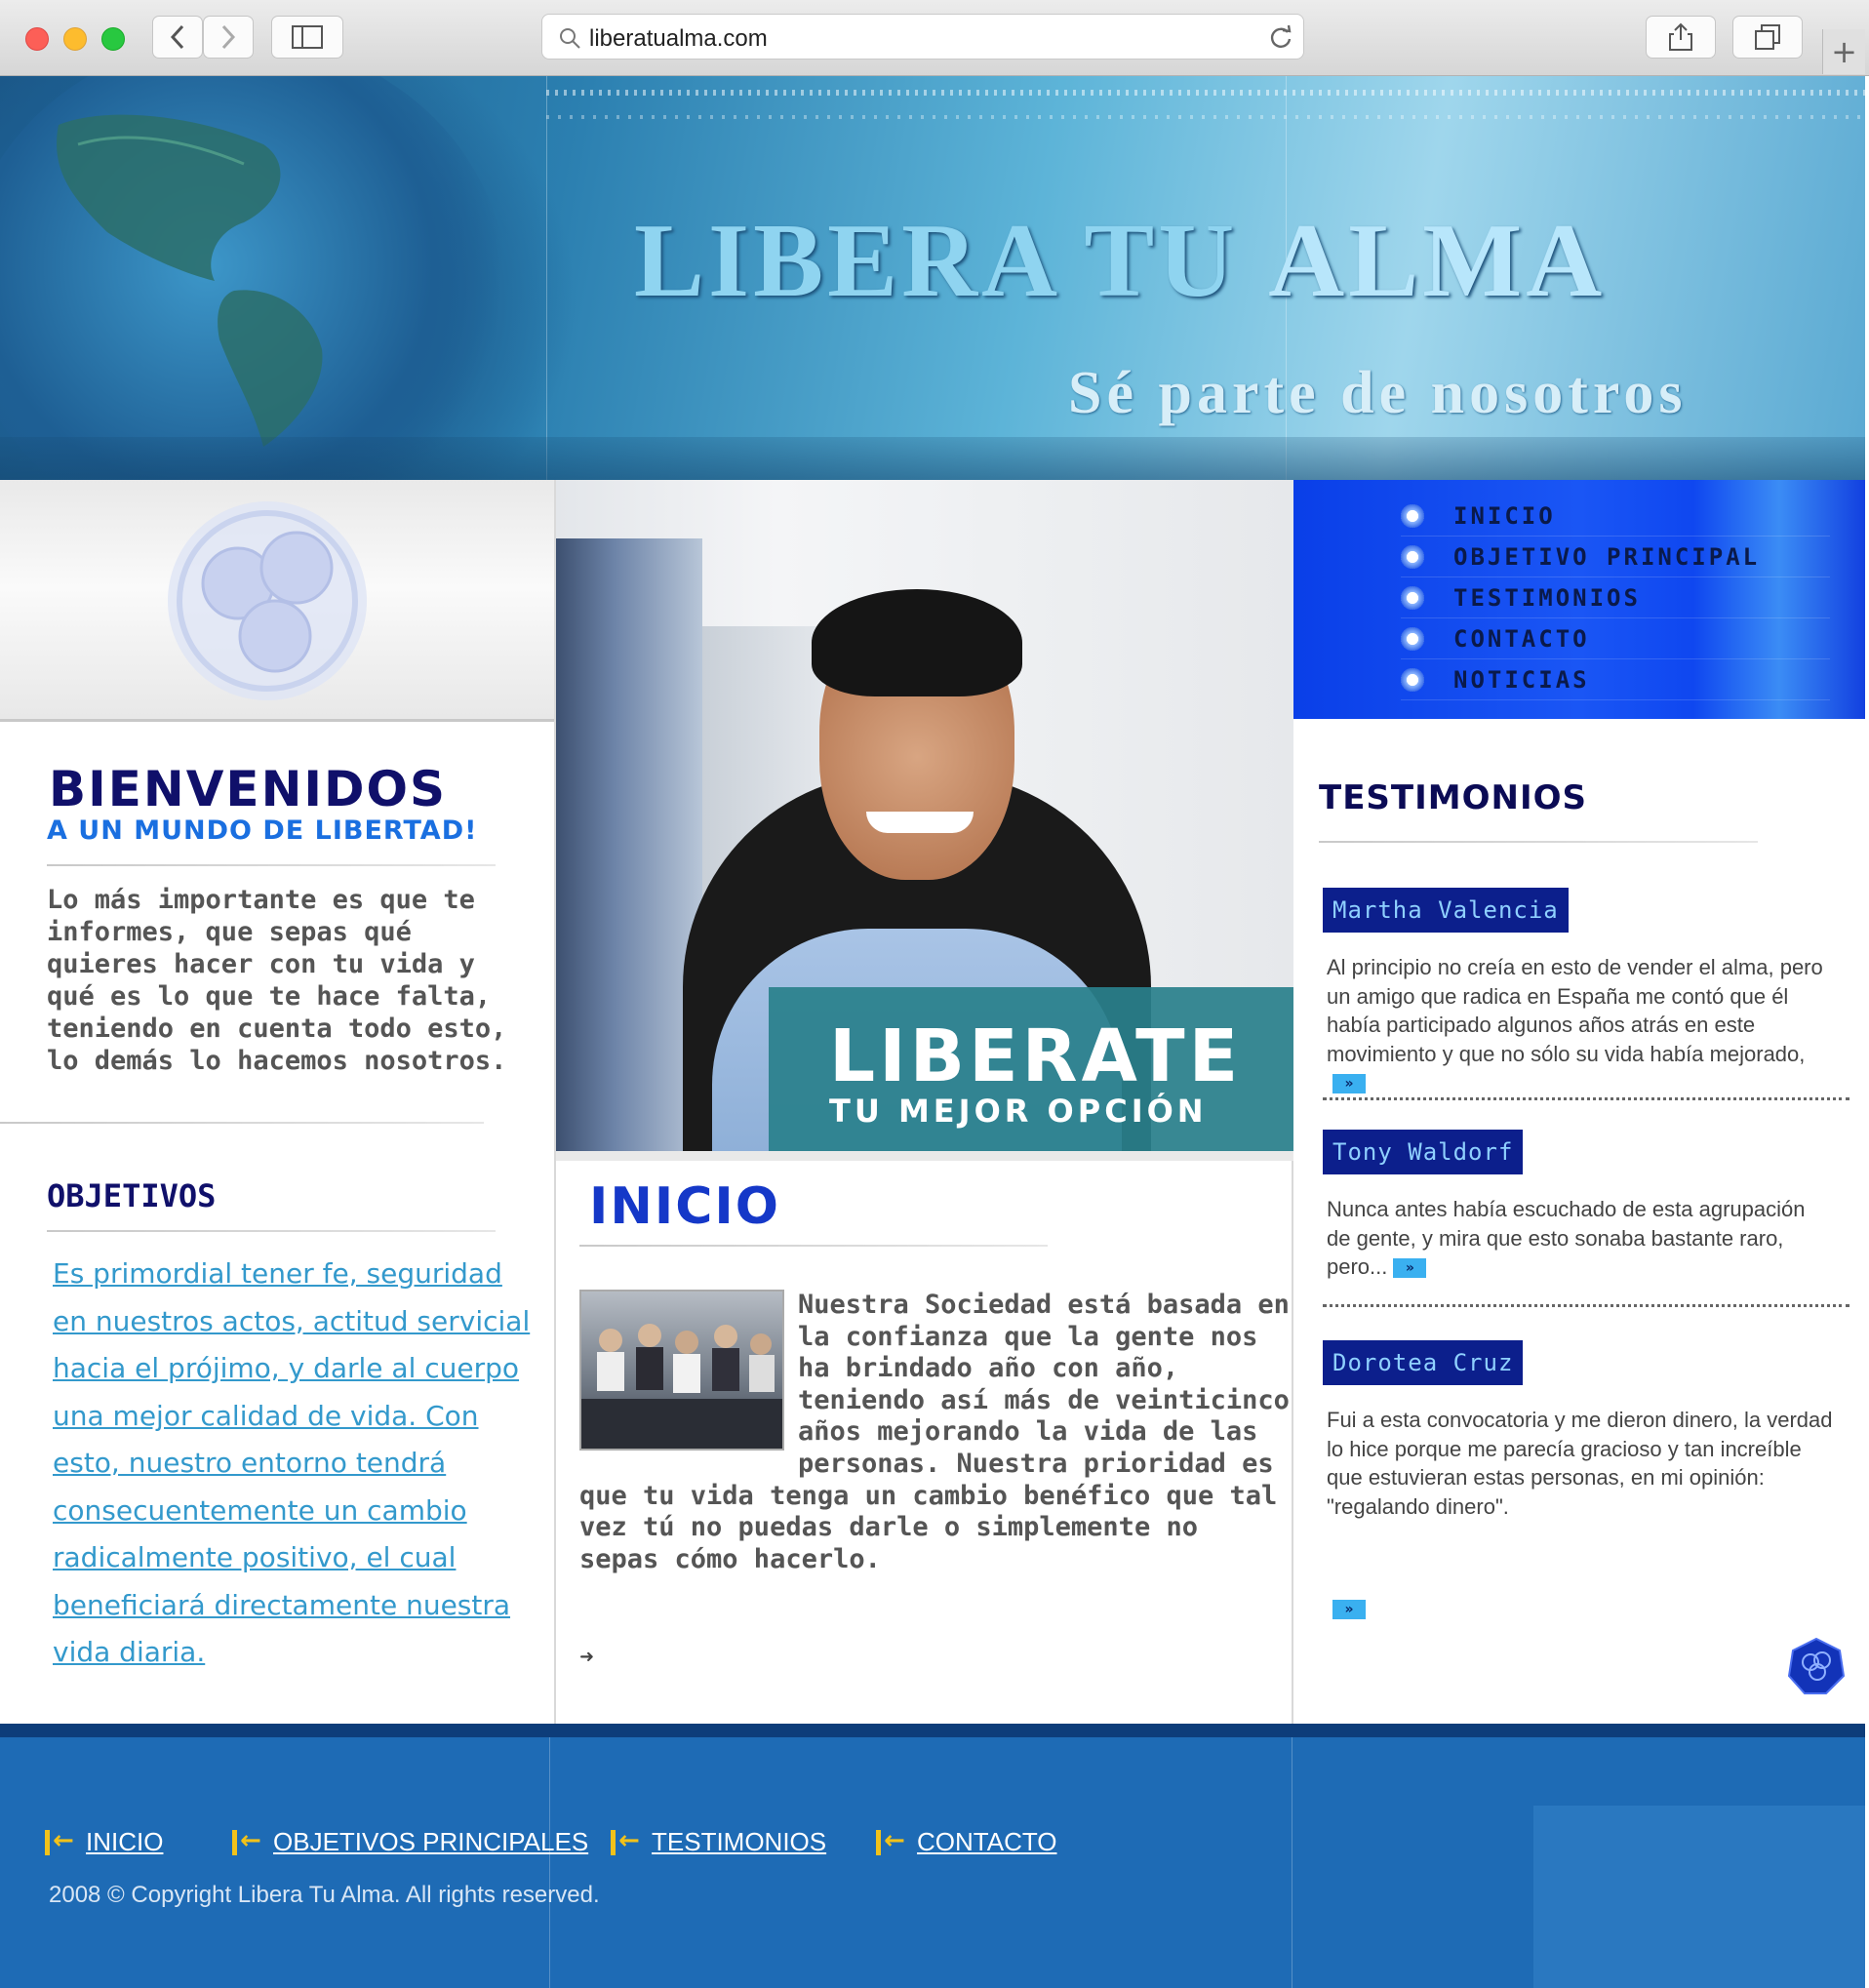 This screenshot has height=1988, width=1869. I want to click on chevron-right-icon, so click(228, 37).